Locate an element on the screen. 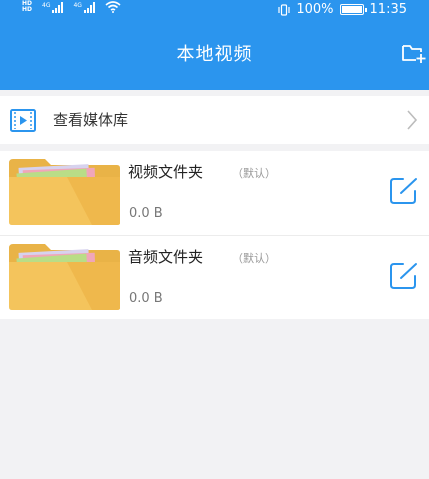 Image resolution: width=429 pixels, height=479 pixels. folder-name: 视频文件夹 is located at coordinates (166, 172).